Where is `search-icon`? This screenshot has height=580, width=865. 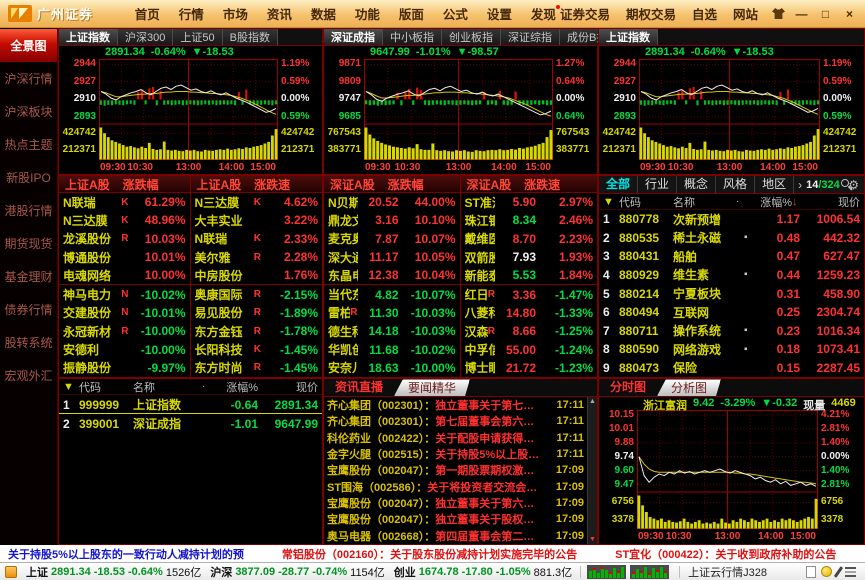 search-icon is located at coordinates (845, 184).